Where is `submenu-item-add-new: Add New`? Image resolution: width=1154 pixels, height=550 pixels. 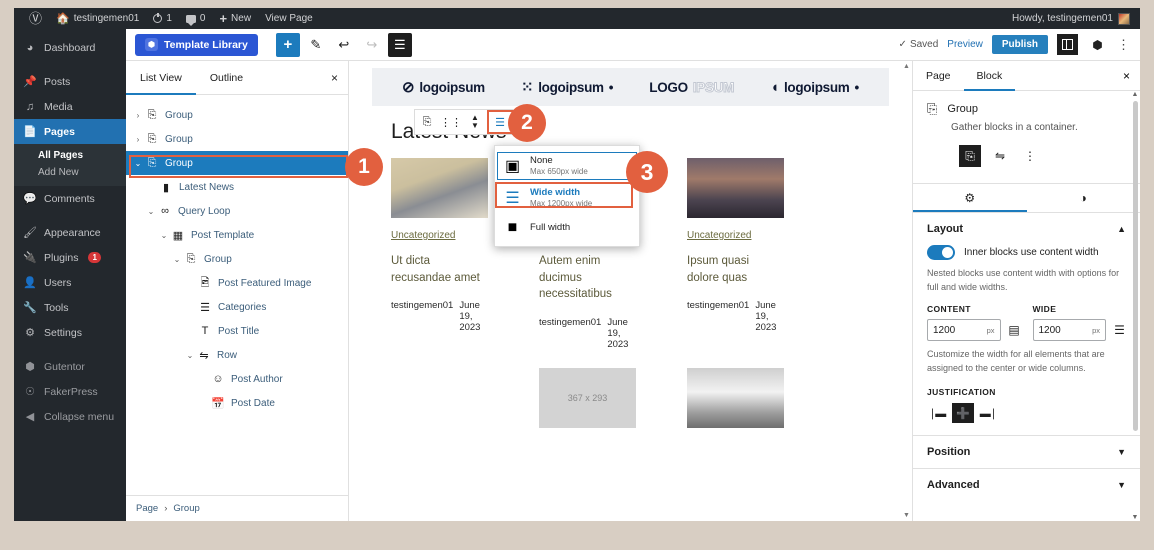
submenu-item-add-new: Add New is located at coordinates (70, 172).